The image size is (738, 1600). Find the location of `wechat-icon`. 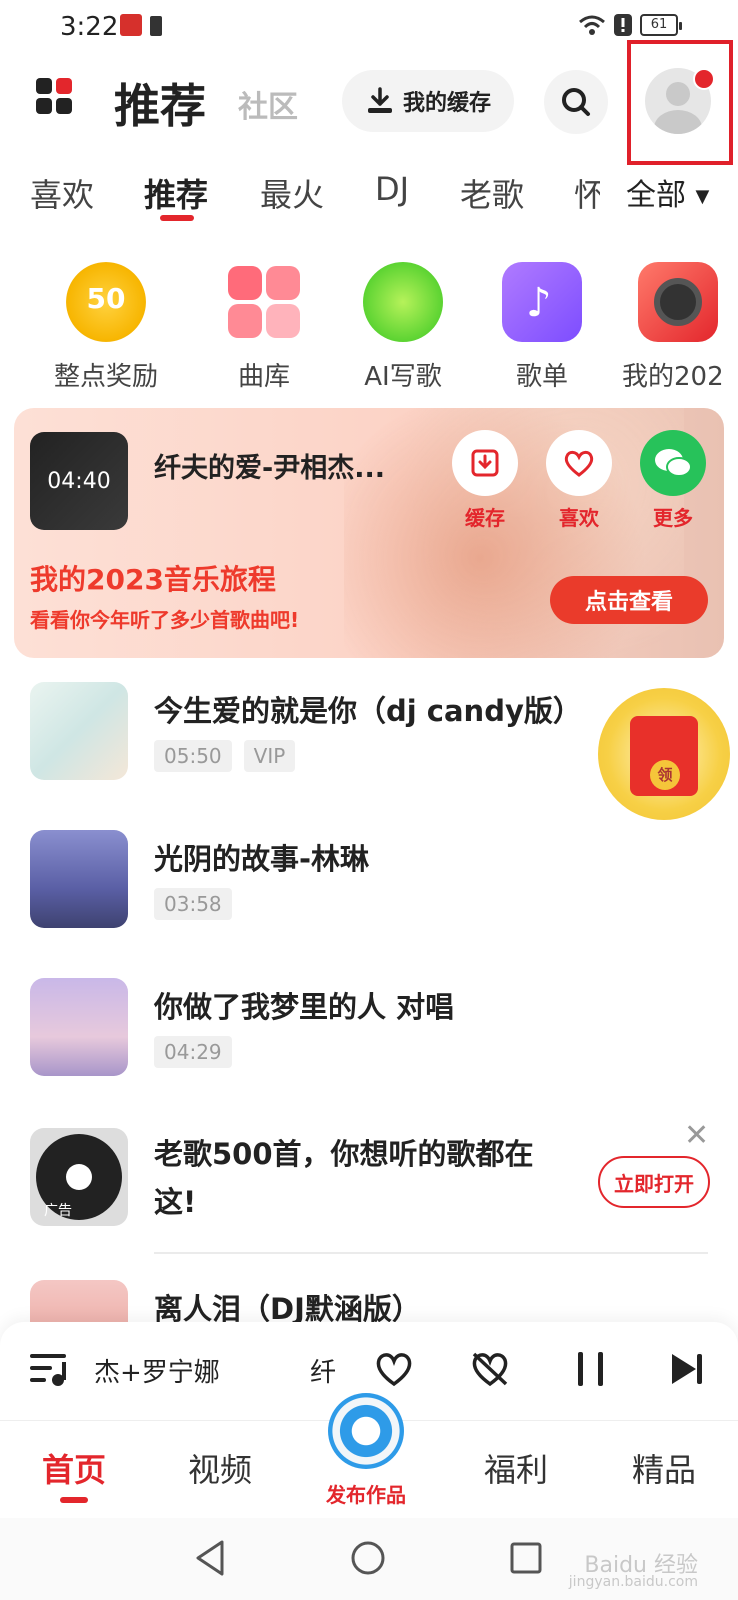

wechat-icon is located at coordinates (673, 463).